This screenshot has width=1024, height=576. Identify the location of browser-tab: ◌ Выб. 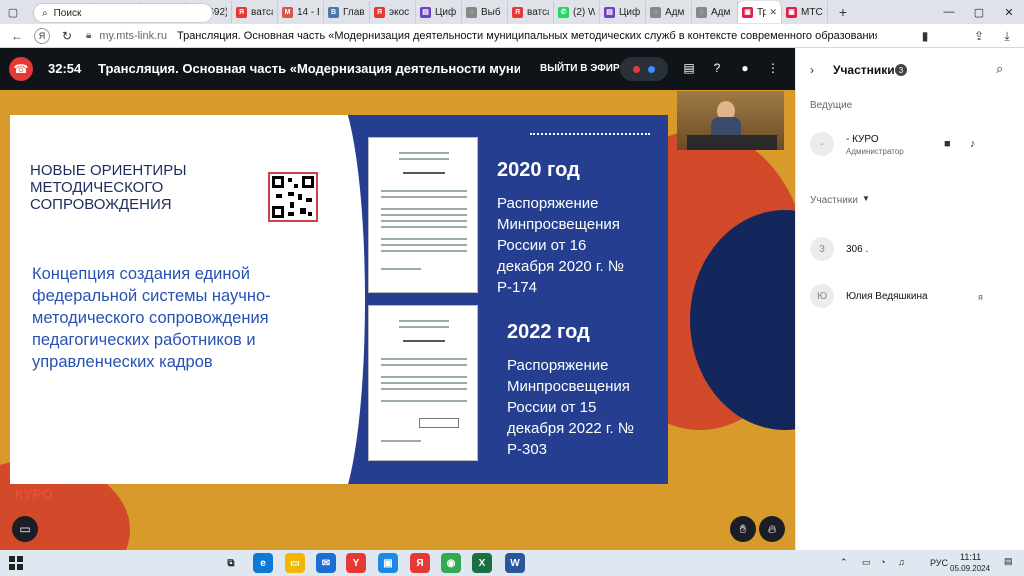
(485, 12).